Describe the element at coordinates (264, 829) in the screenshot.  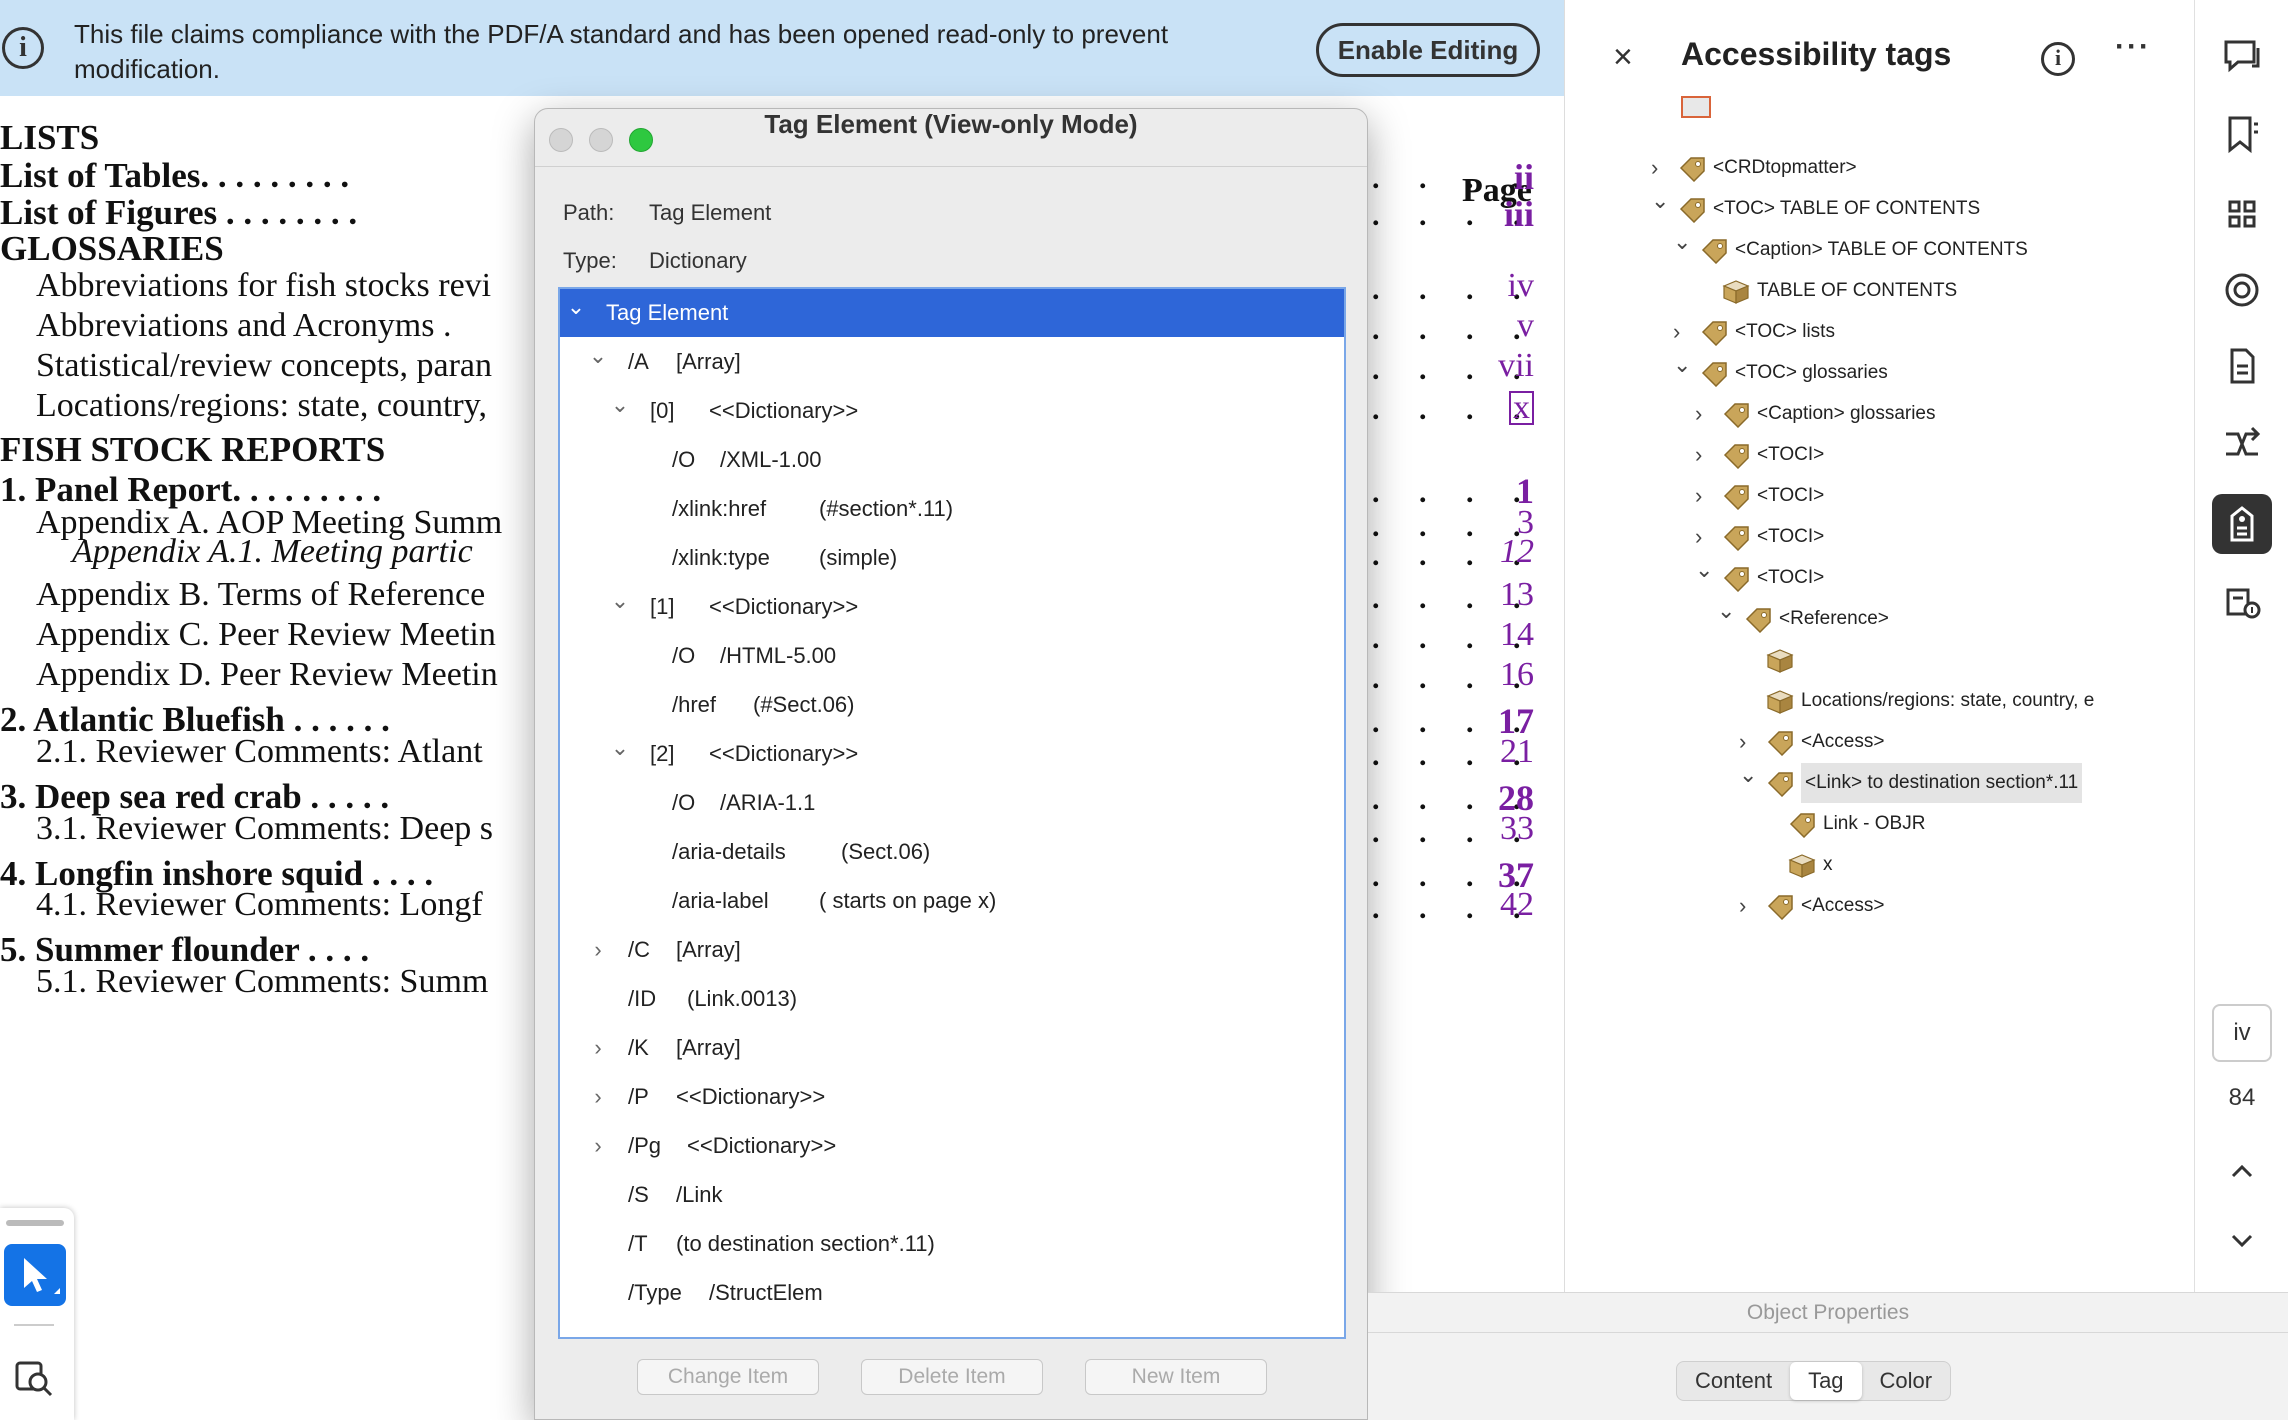
I see `toc-entry: 3.1. Reviewer Comments: Deep s` at that location.